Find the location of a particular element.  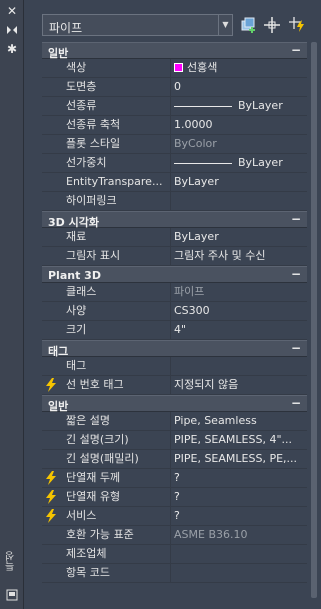

lightning-bolt-icon is located at coordinates (51, 478).